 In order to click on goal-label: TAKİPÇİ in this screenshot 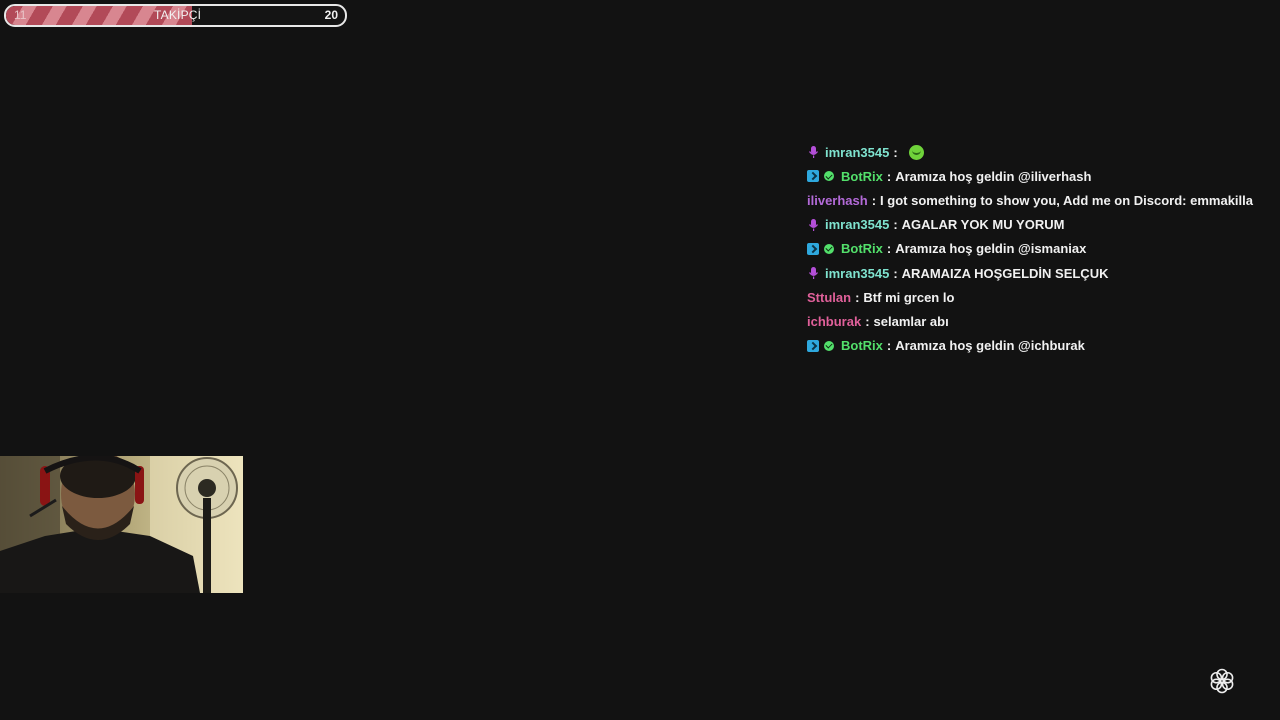, I will do `click(178, 15)`.